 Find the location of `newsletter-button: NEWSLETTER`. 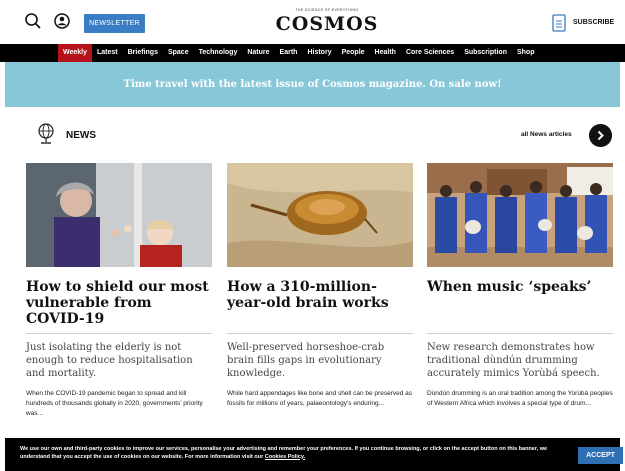

newsletter-button: NEWSLETTER is located at coordinates (114, 23).